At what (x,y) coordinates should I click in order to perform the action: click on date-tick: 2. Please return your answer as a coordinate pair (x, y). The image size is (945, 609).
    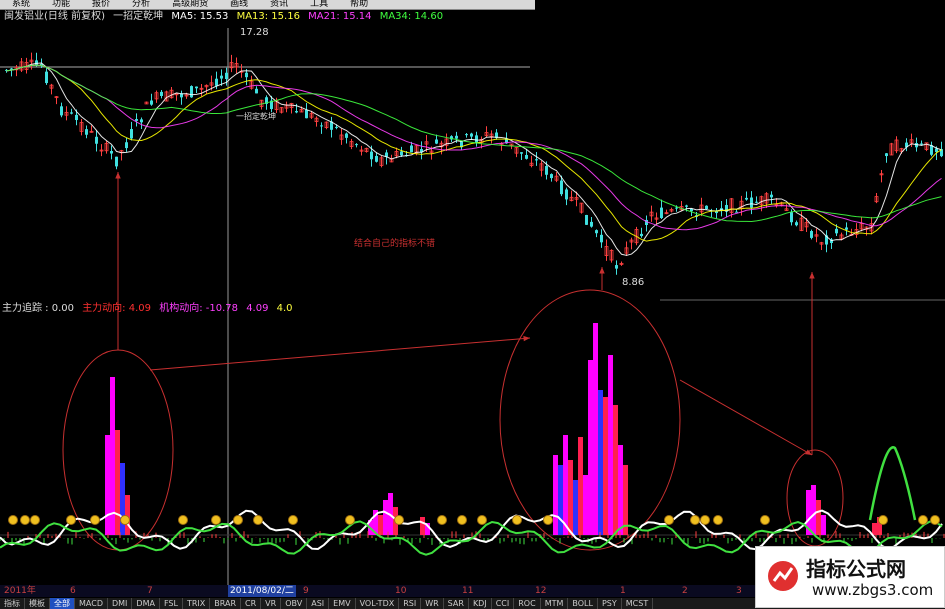
    Looking at the image, I should click on (685, 591).